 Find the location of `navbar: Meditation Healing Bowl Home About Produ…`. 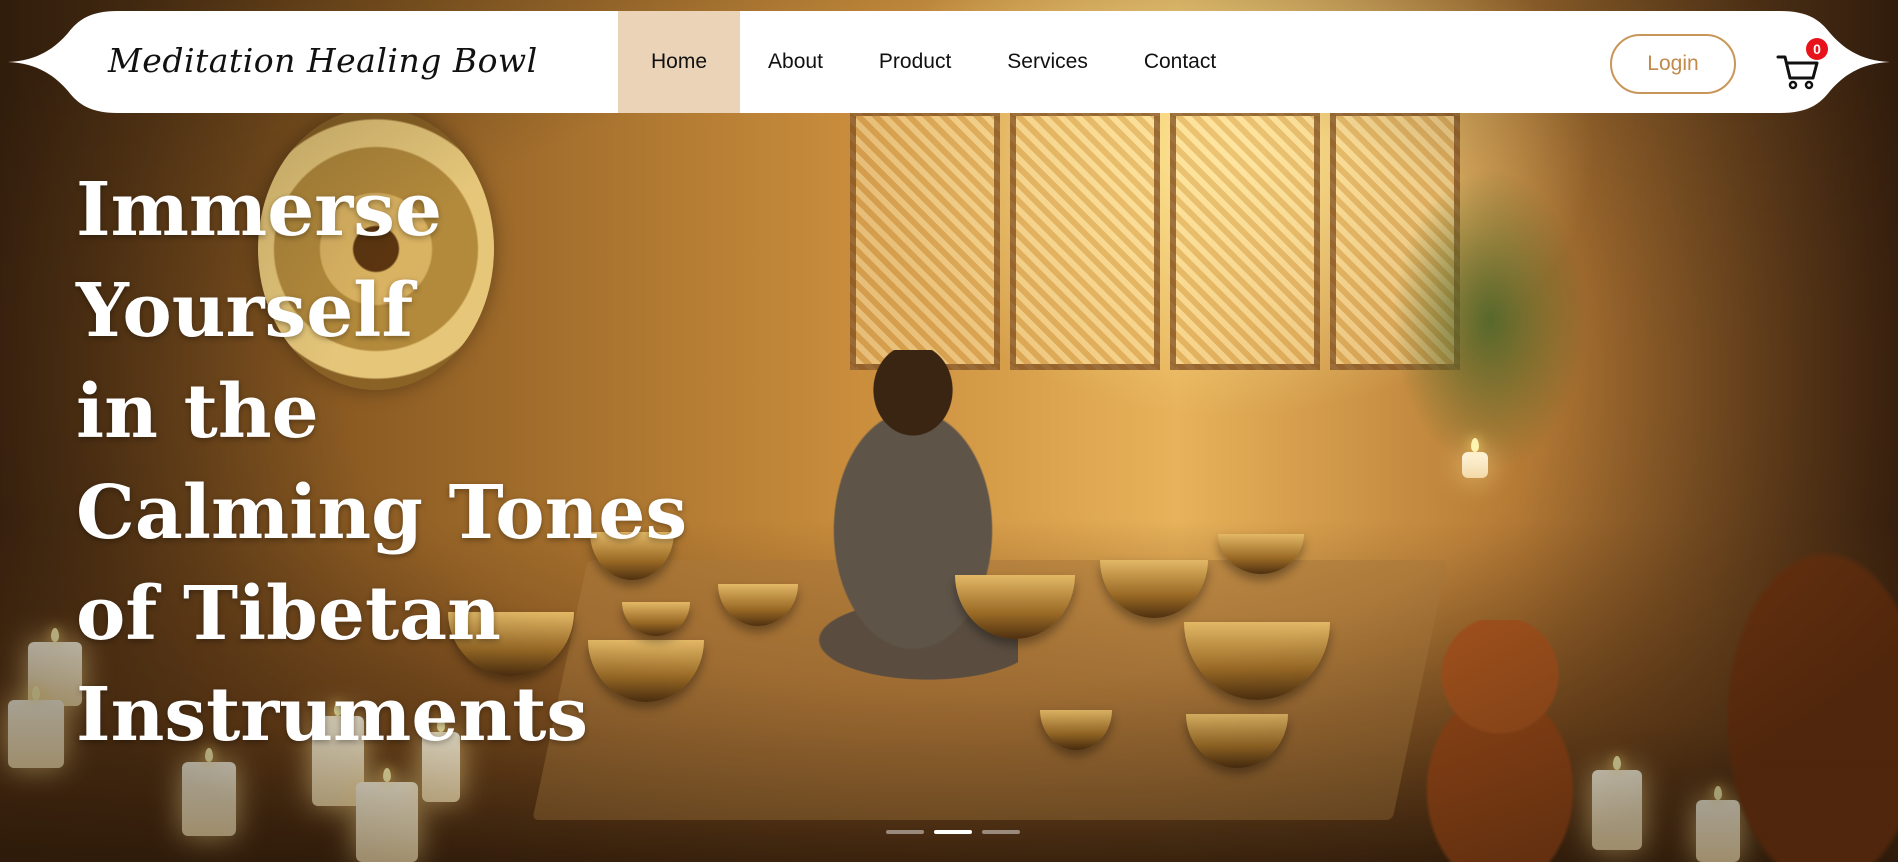

navbar: Meditation Healing Bowl Home About Produ… is located at coordinates (949, 62).